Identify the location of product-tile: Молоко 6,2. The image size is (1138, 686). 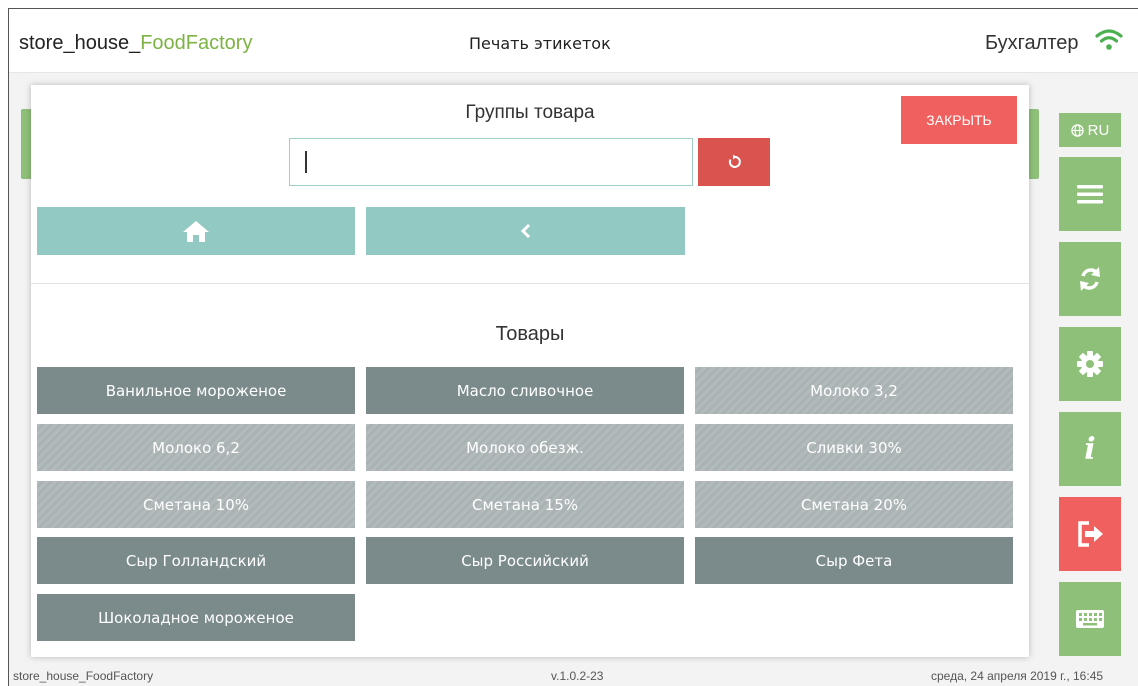
(196, 447).